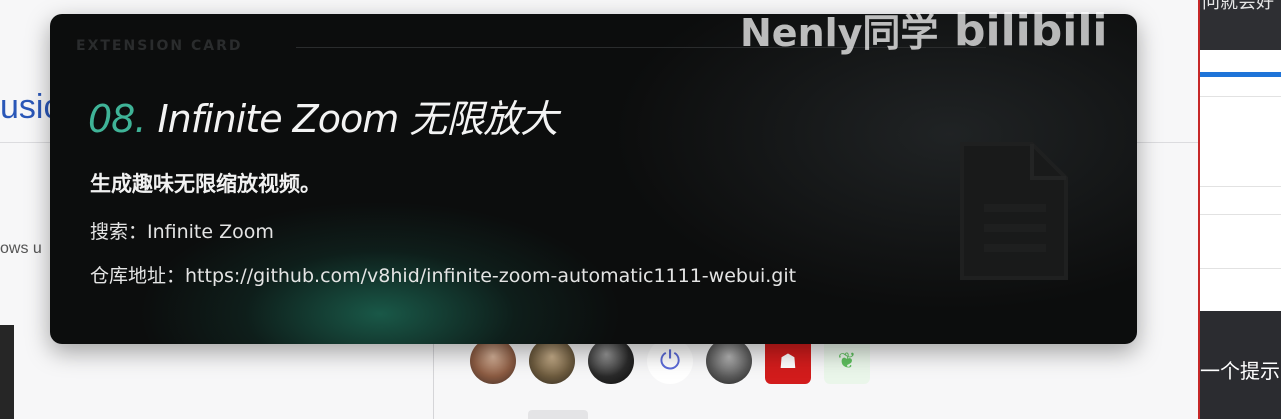  I want to click on card-search-hint: 搜索：Infinite Zoom, so click(182, 232).